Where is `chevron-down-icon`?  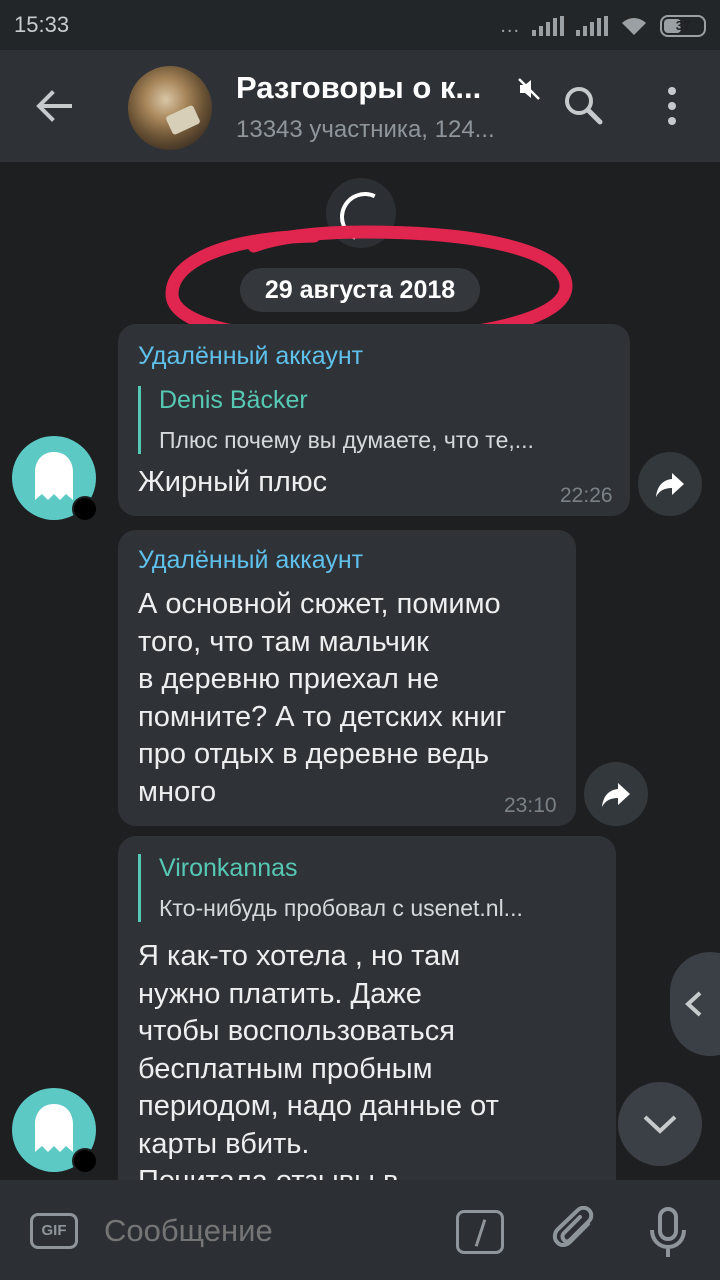 chevron-down-icon is located at coordinates (660, 1124).